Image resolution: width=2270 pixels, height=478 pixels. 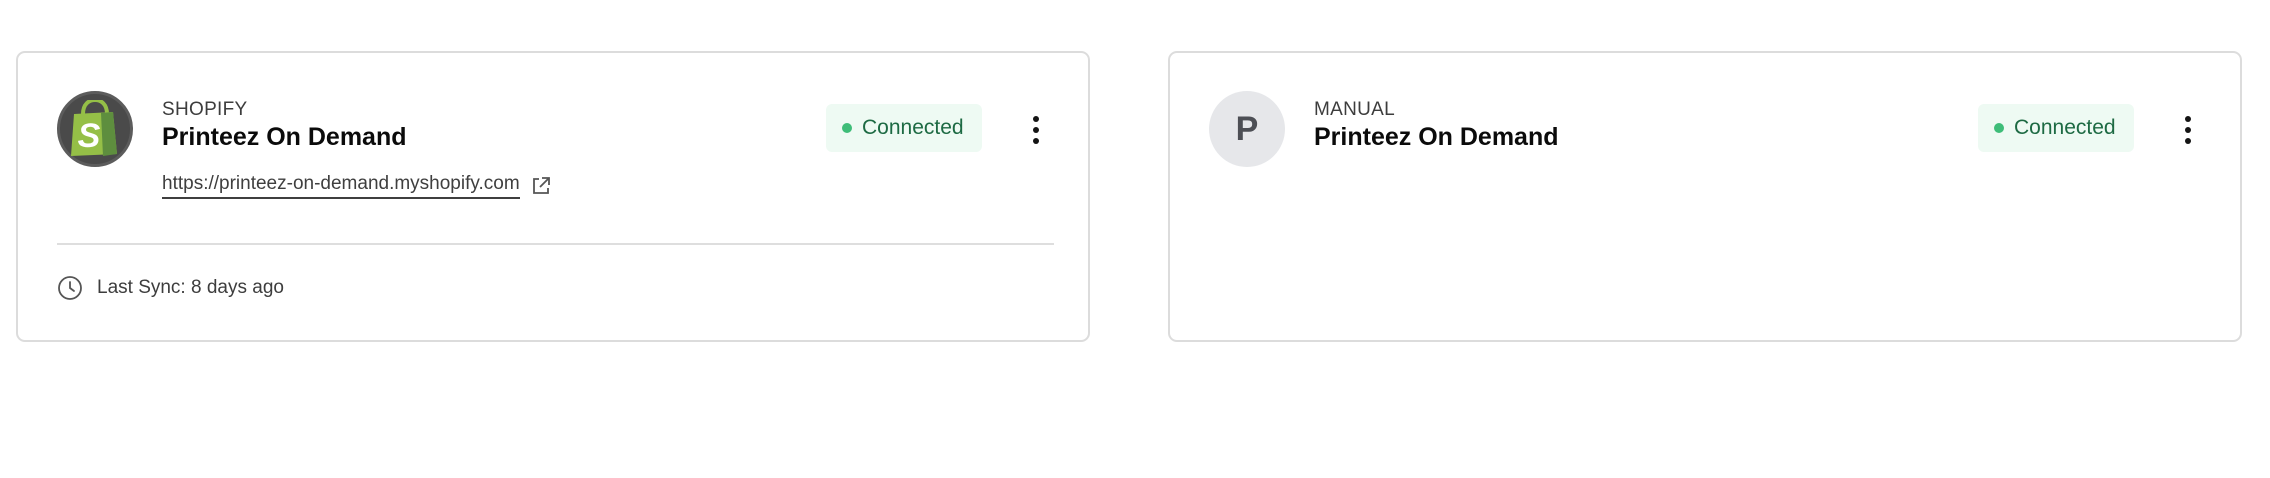 I want to click on store-url-text: https://printeez-on-demand.myshopify.com, so click(x=341, y=186).